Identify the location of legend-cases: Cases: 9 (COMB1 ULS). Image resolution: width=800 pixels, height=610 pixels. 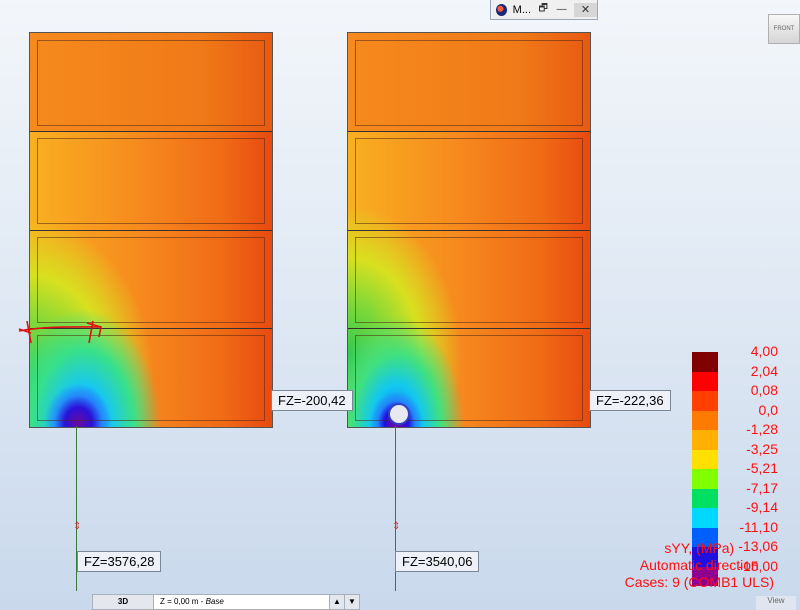
(699, 582).